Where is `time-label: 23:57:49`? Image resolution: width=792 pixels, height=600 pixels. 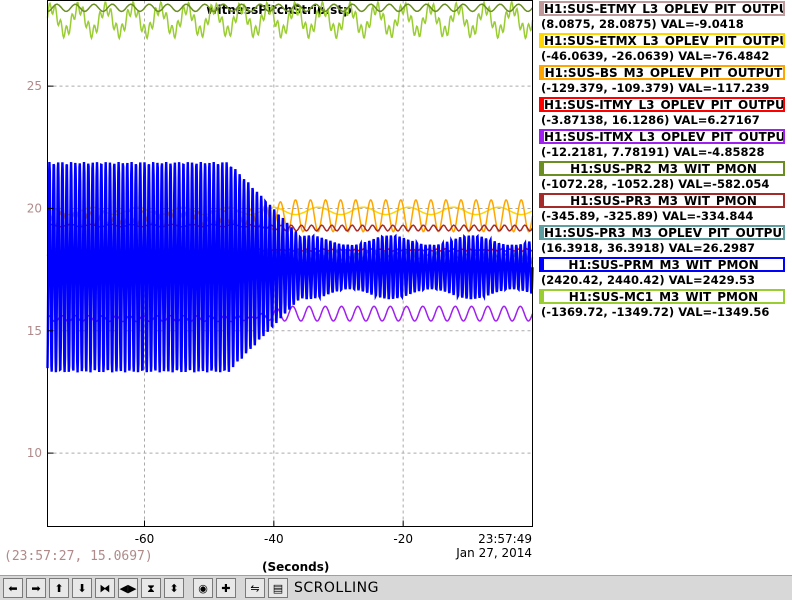
time-label: 23:57:49 is located at coordinates (505, 539).